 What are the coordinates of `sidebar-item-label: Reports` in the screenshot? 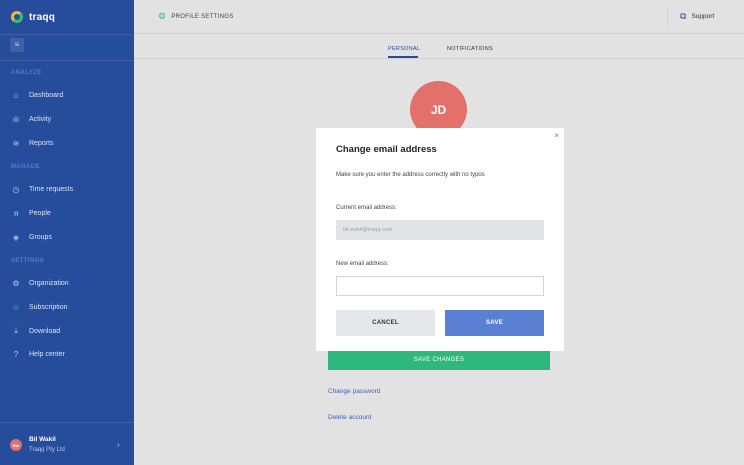 It's located at (41, 143).